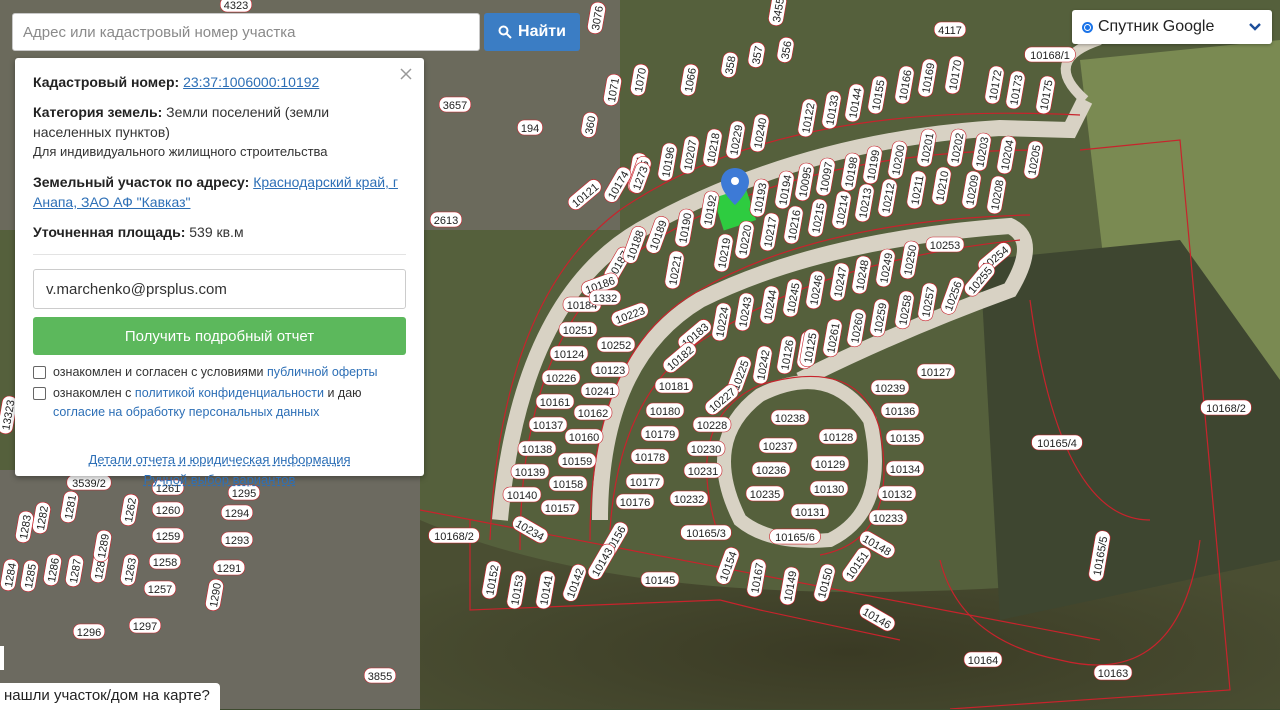 Image resolution: width=1280 pixels, height=710 pixels. What do you see at coordinates (577, 460) in the screenshot?
I see `parcel-label: 10159` at bounding box center [577, 460].